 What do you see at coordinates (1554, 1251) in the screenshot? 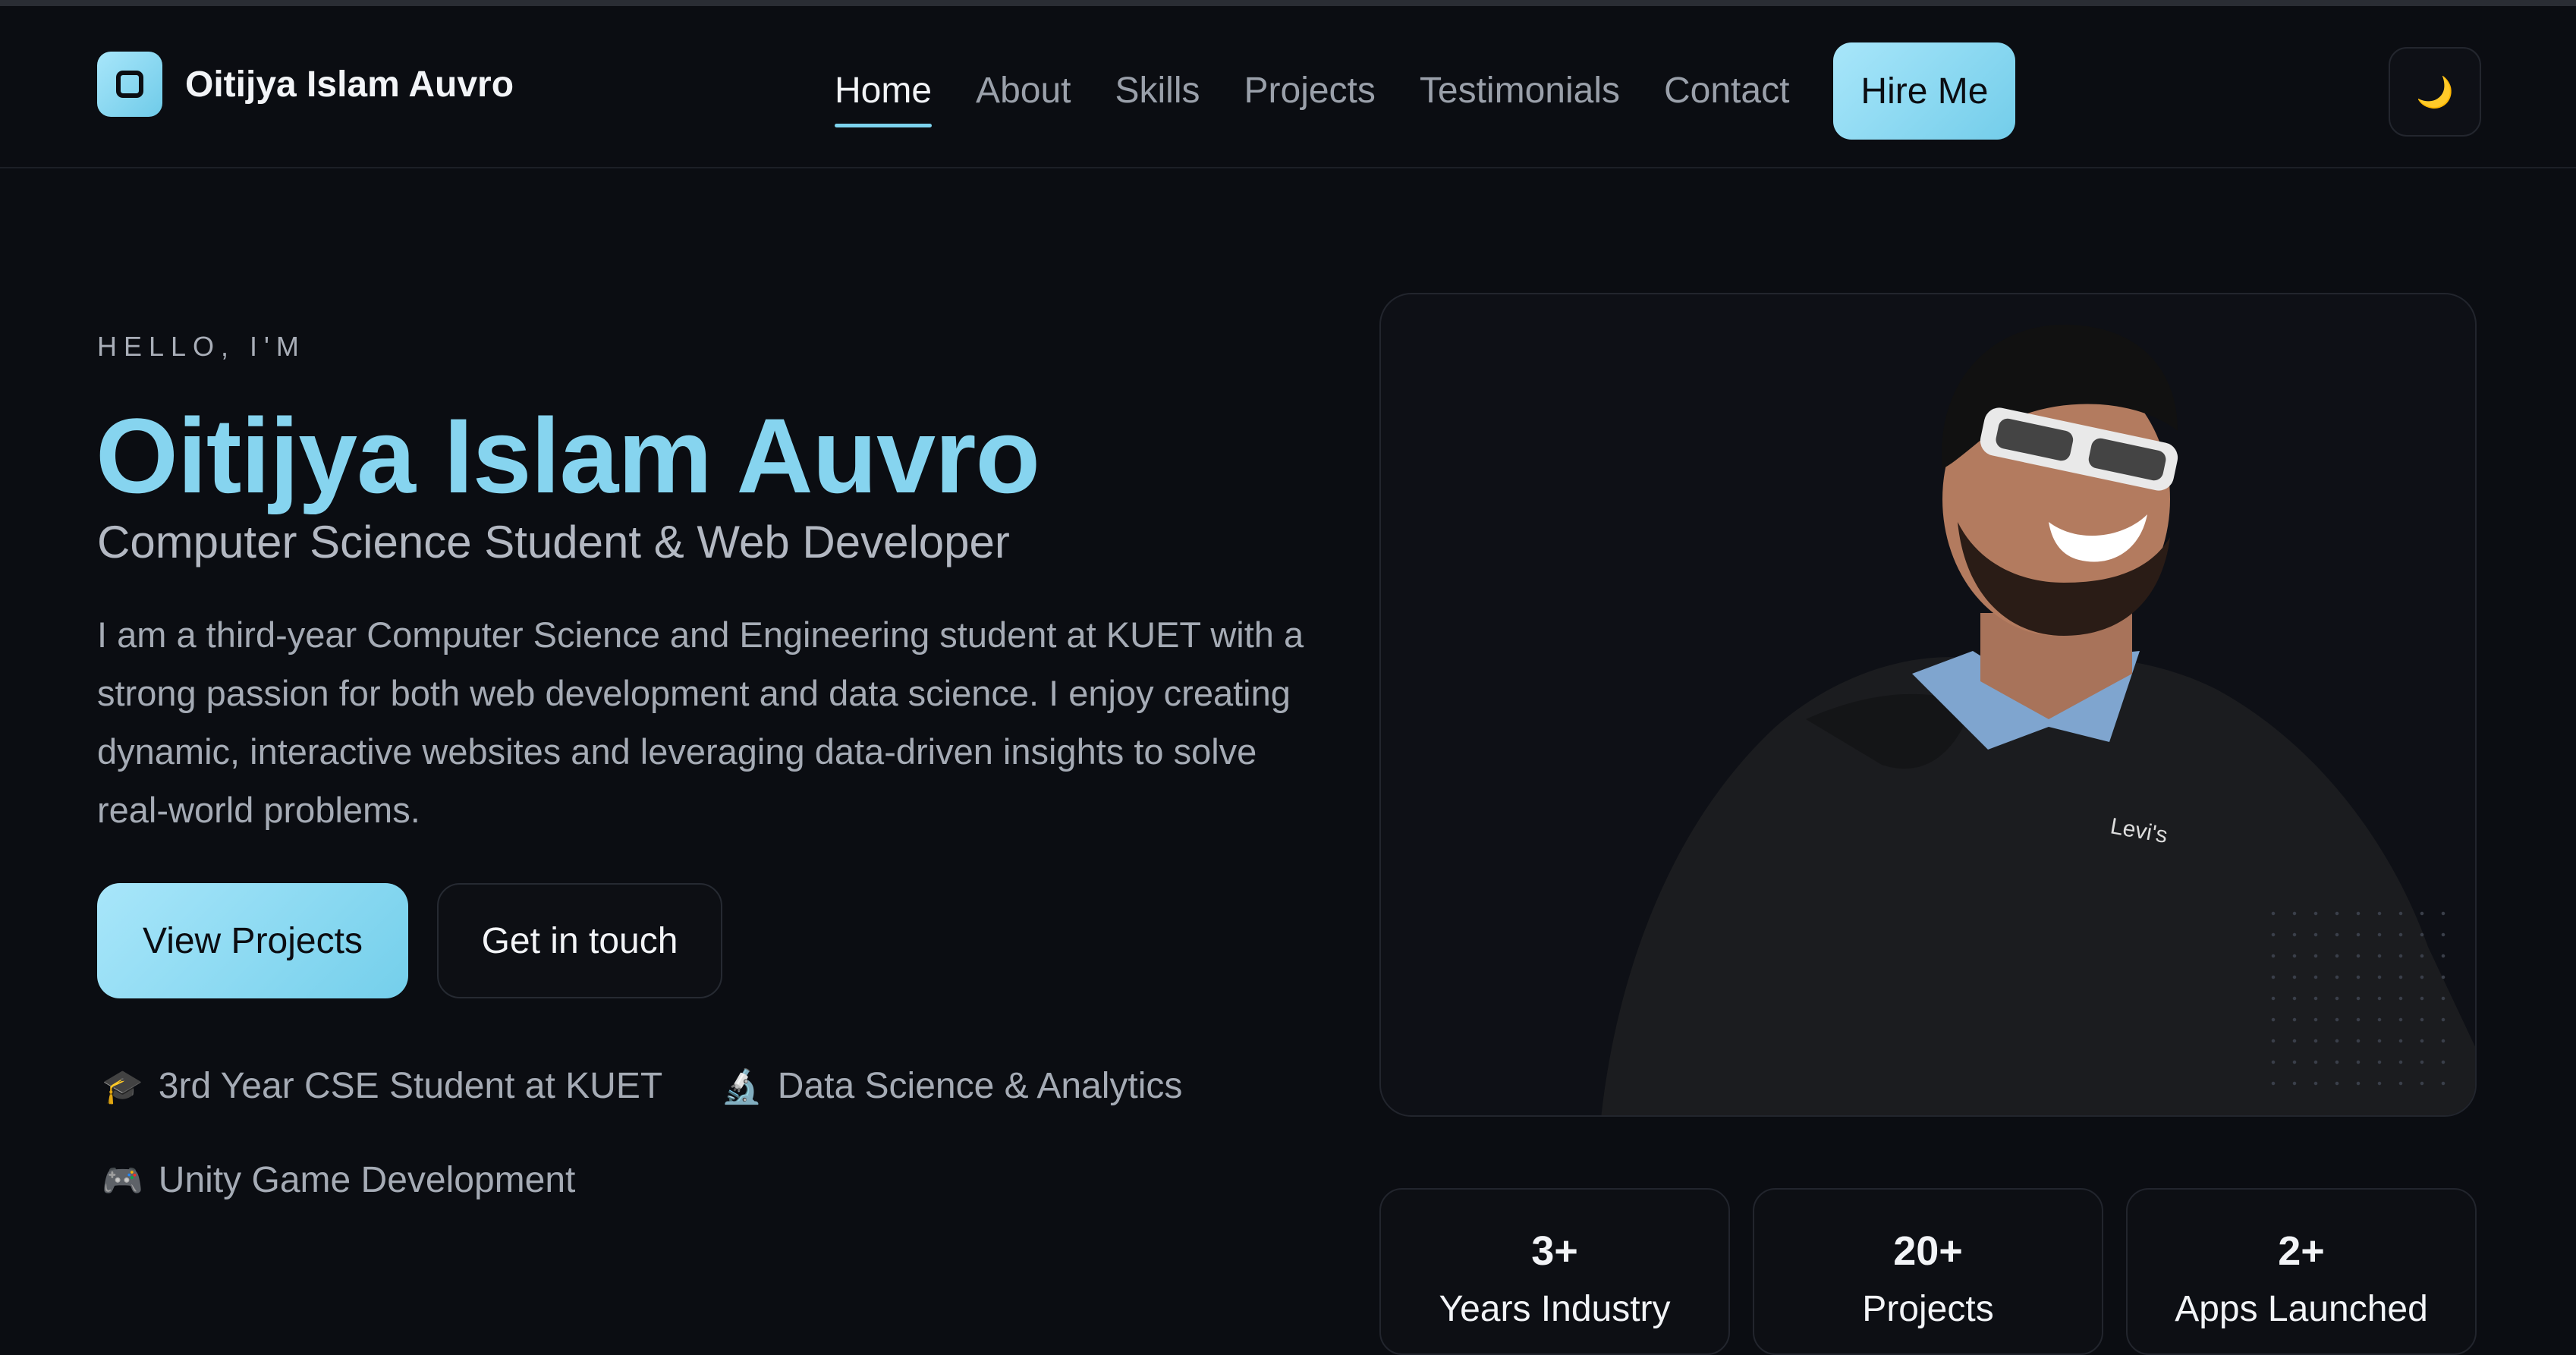
I see `stat-value: 3+` at bounding box center [1554, 1251].